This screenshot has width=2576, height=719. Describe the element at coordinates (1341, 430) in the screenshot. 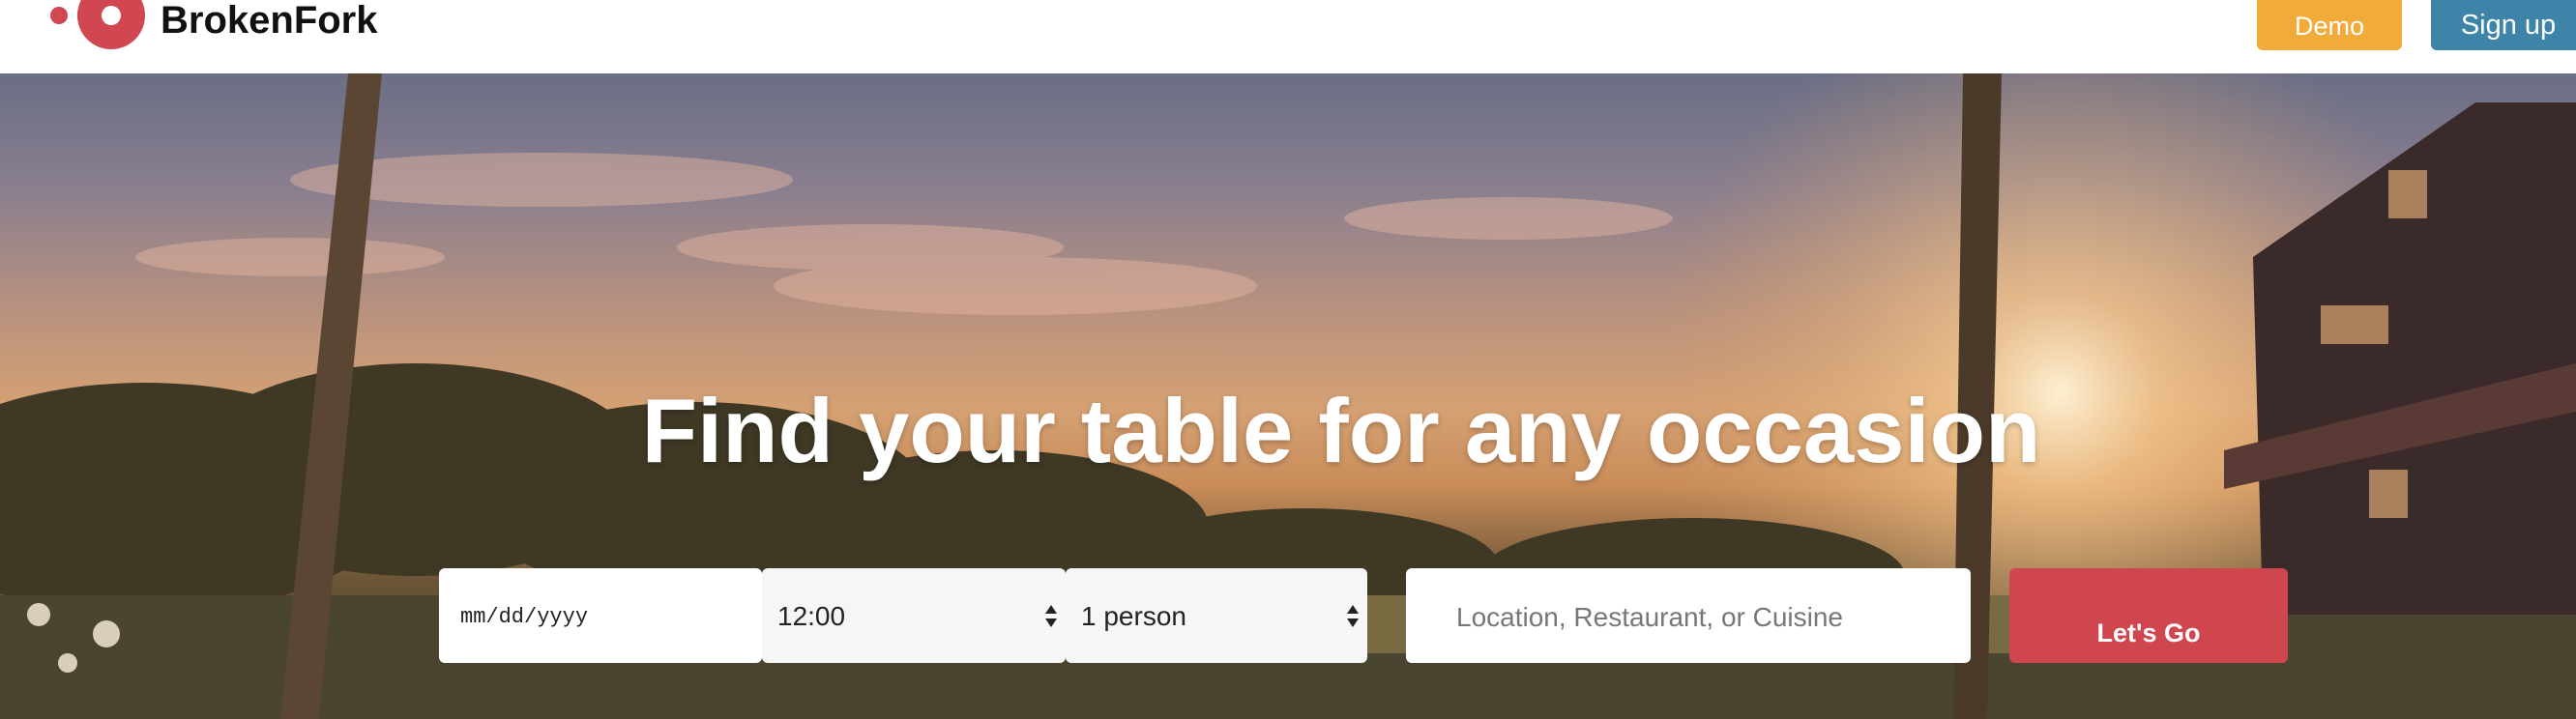

I see `hero-headline: Find your table for any occasion` at that location.